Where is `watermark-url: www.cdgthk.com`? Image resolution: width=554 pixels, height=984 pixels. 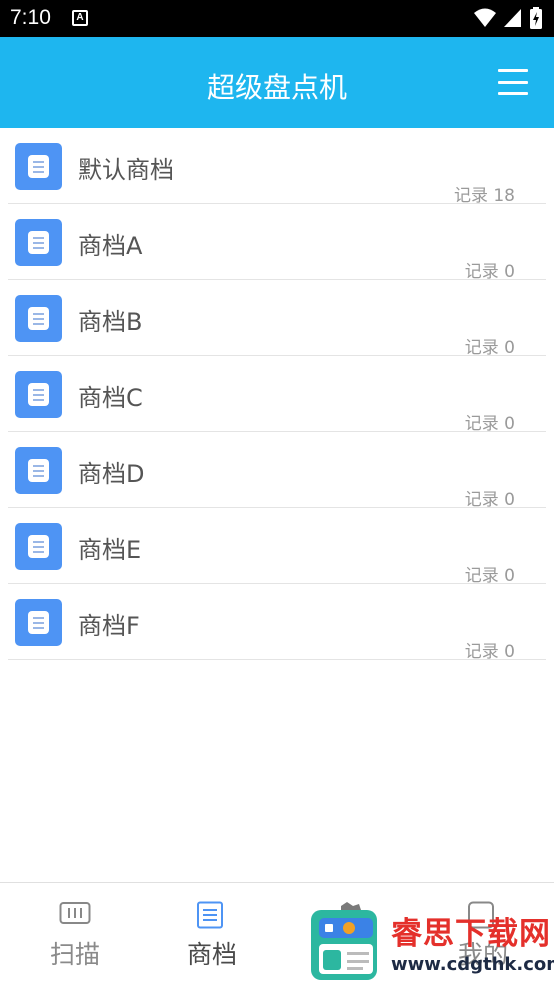
watermark-url: www.cdgthk.com is located at coordinates (472, 964).